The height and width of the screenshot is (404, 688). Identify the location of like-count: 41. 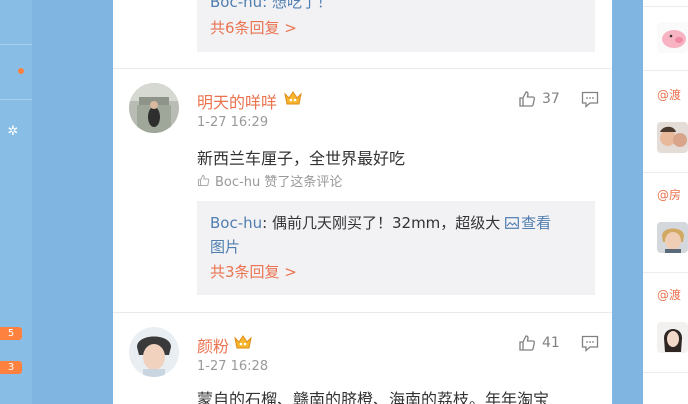
(551, 343).